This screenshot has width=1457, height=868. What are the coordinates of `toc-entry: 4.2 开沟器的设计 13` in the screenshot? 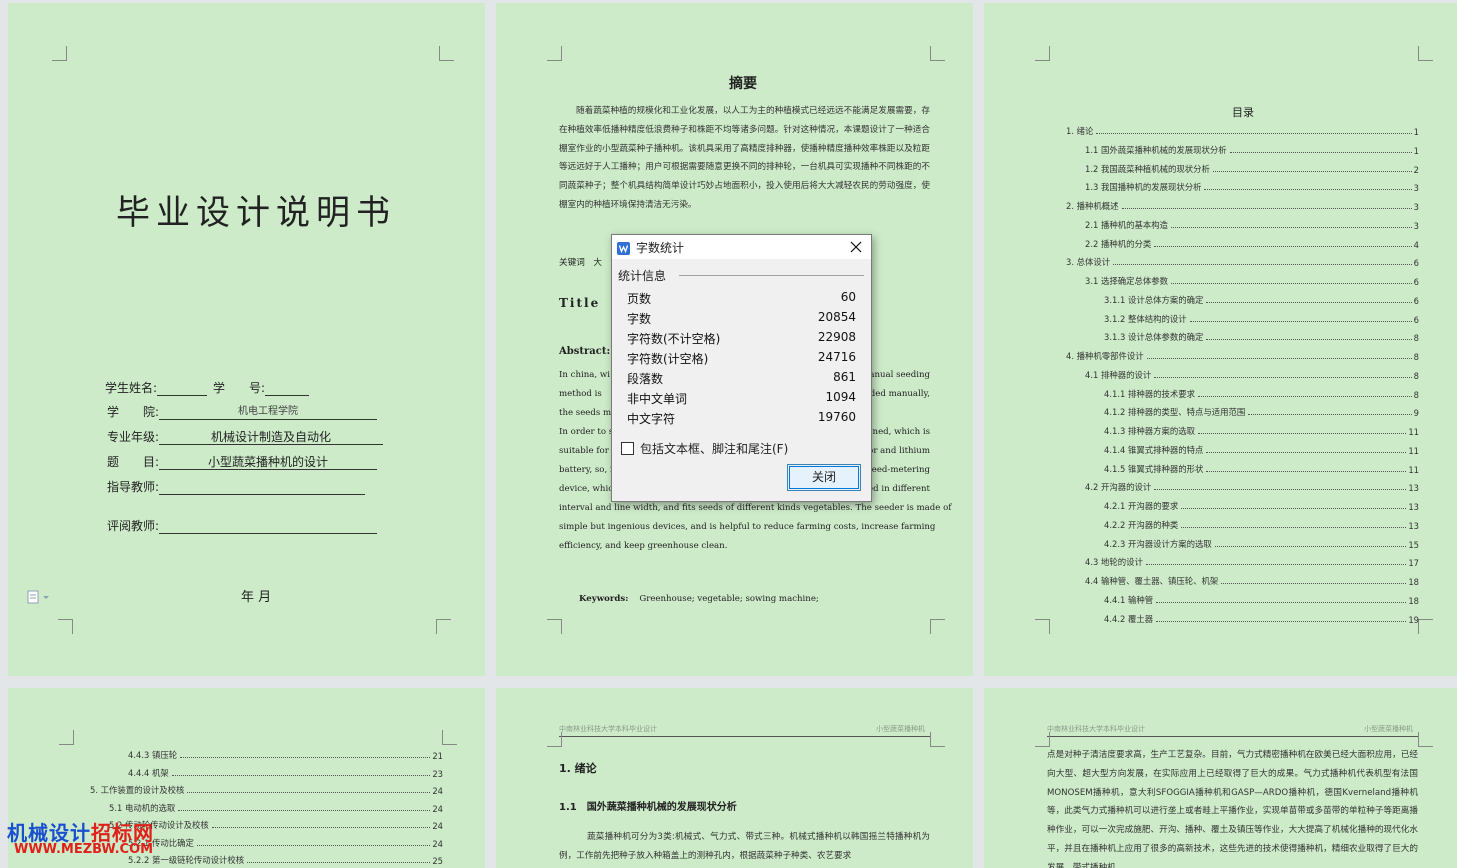 It's located at (1252, 487).